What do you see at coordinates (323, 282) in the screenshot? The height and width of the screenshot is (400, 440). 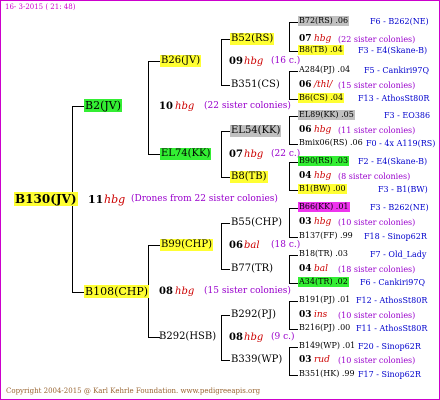 I see `gen4-queen-label: A34(TR) .02` at bounding box center [323, 282].